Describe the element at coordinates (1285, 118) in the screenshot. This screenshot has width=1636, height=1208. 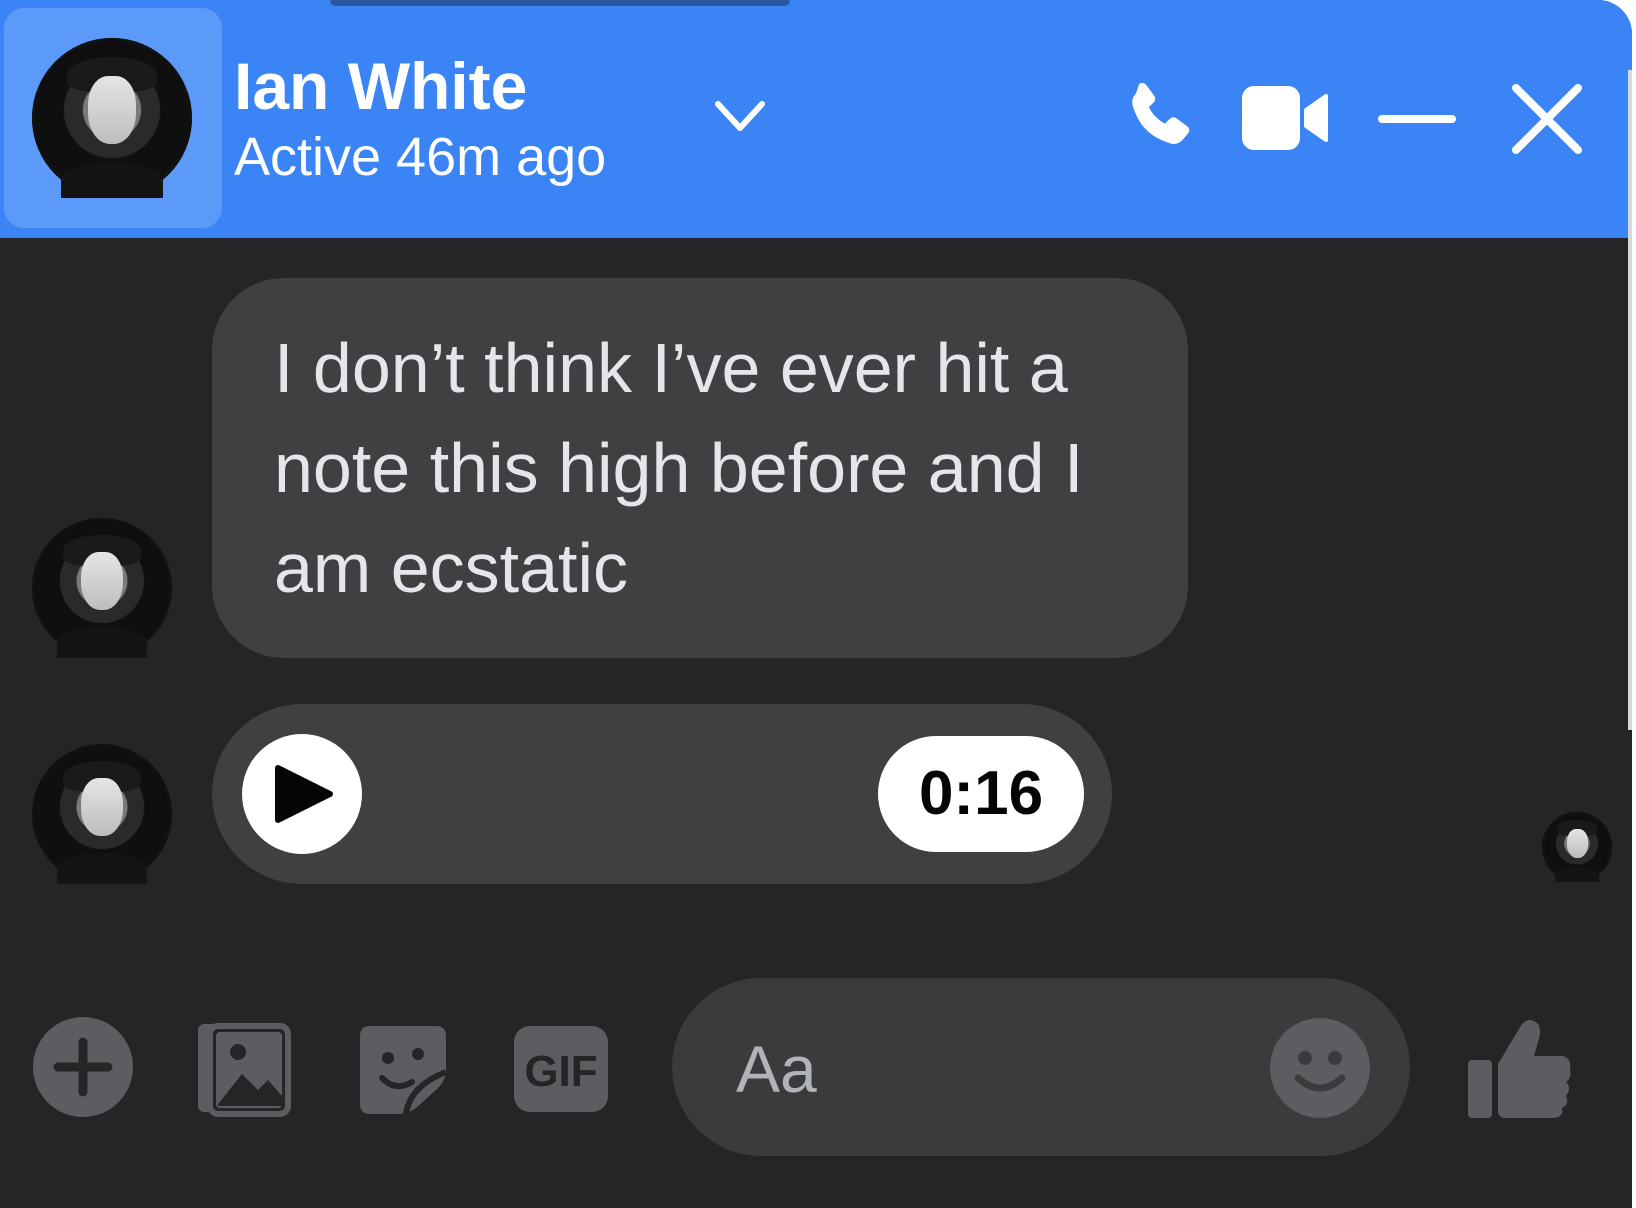
I see `video-camera-icon` at that location.